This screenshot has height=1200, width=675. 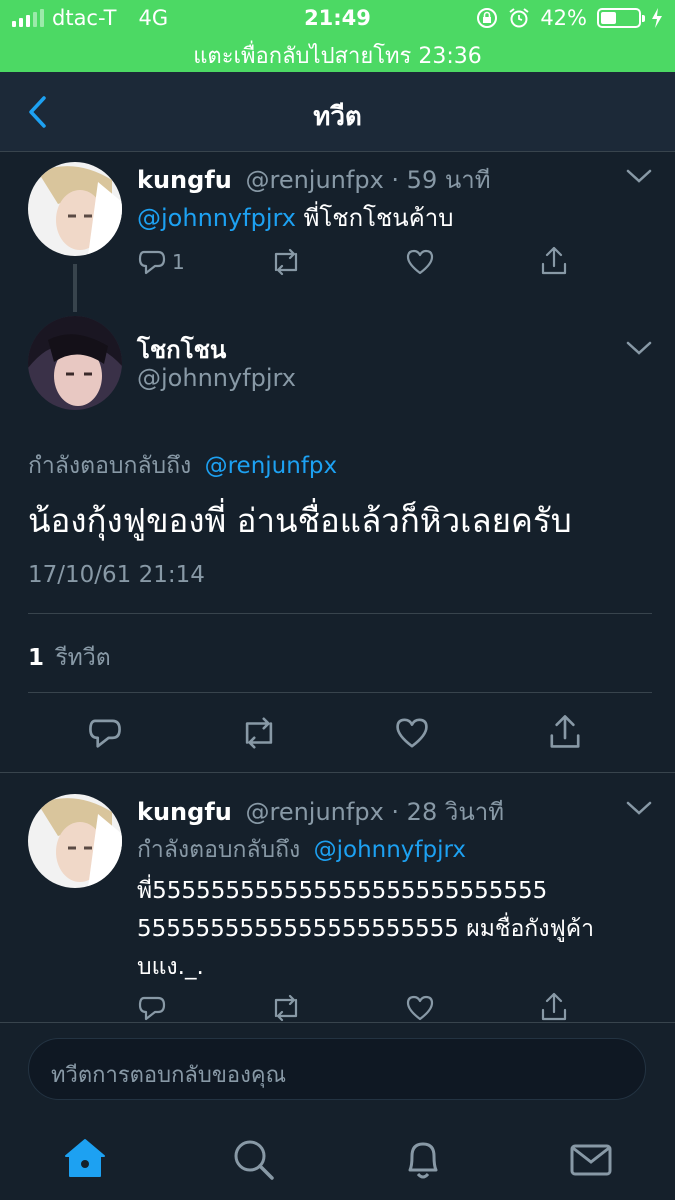 I want to click on charging-icon, so click(x=657, y=18).